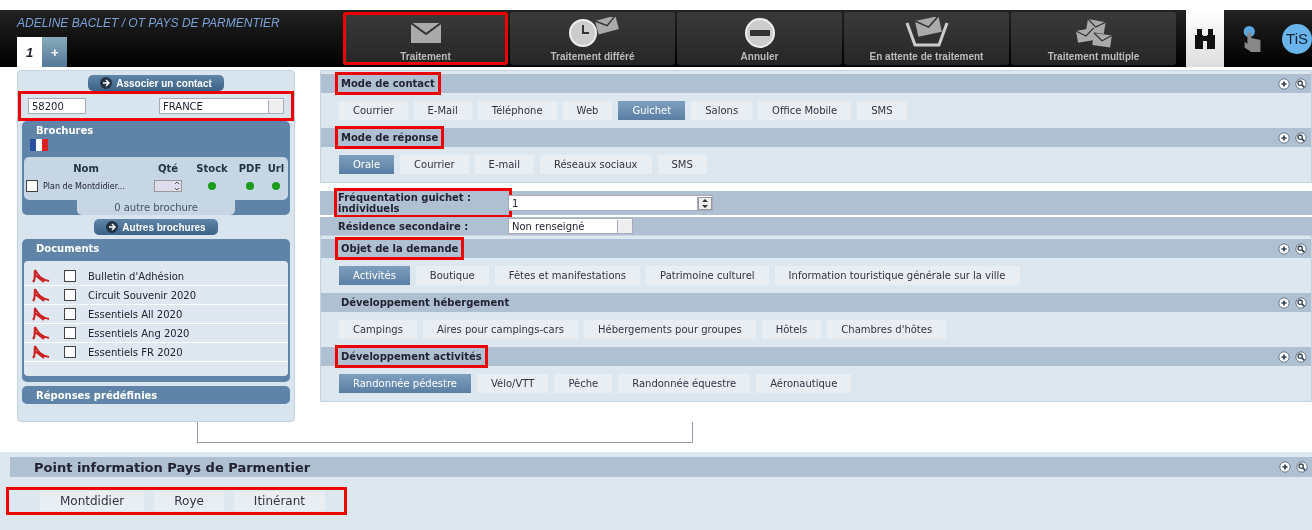  What do you see at coordinates (791, 329) in the screenshot?
I see `option-button: Hôtels` at bounding box center [791, 329].